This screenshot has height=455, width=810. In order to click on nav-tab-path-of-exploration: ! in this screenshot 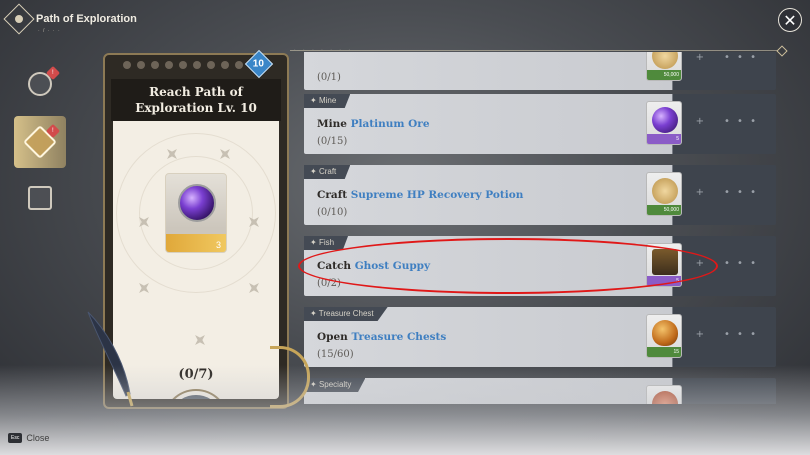, I will do `click(40, 142)`.